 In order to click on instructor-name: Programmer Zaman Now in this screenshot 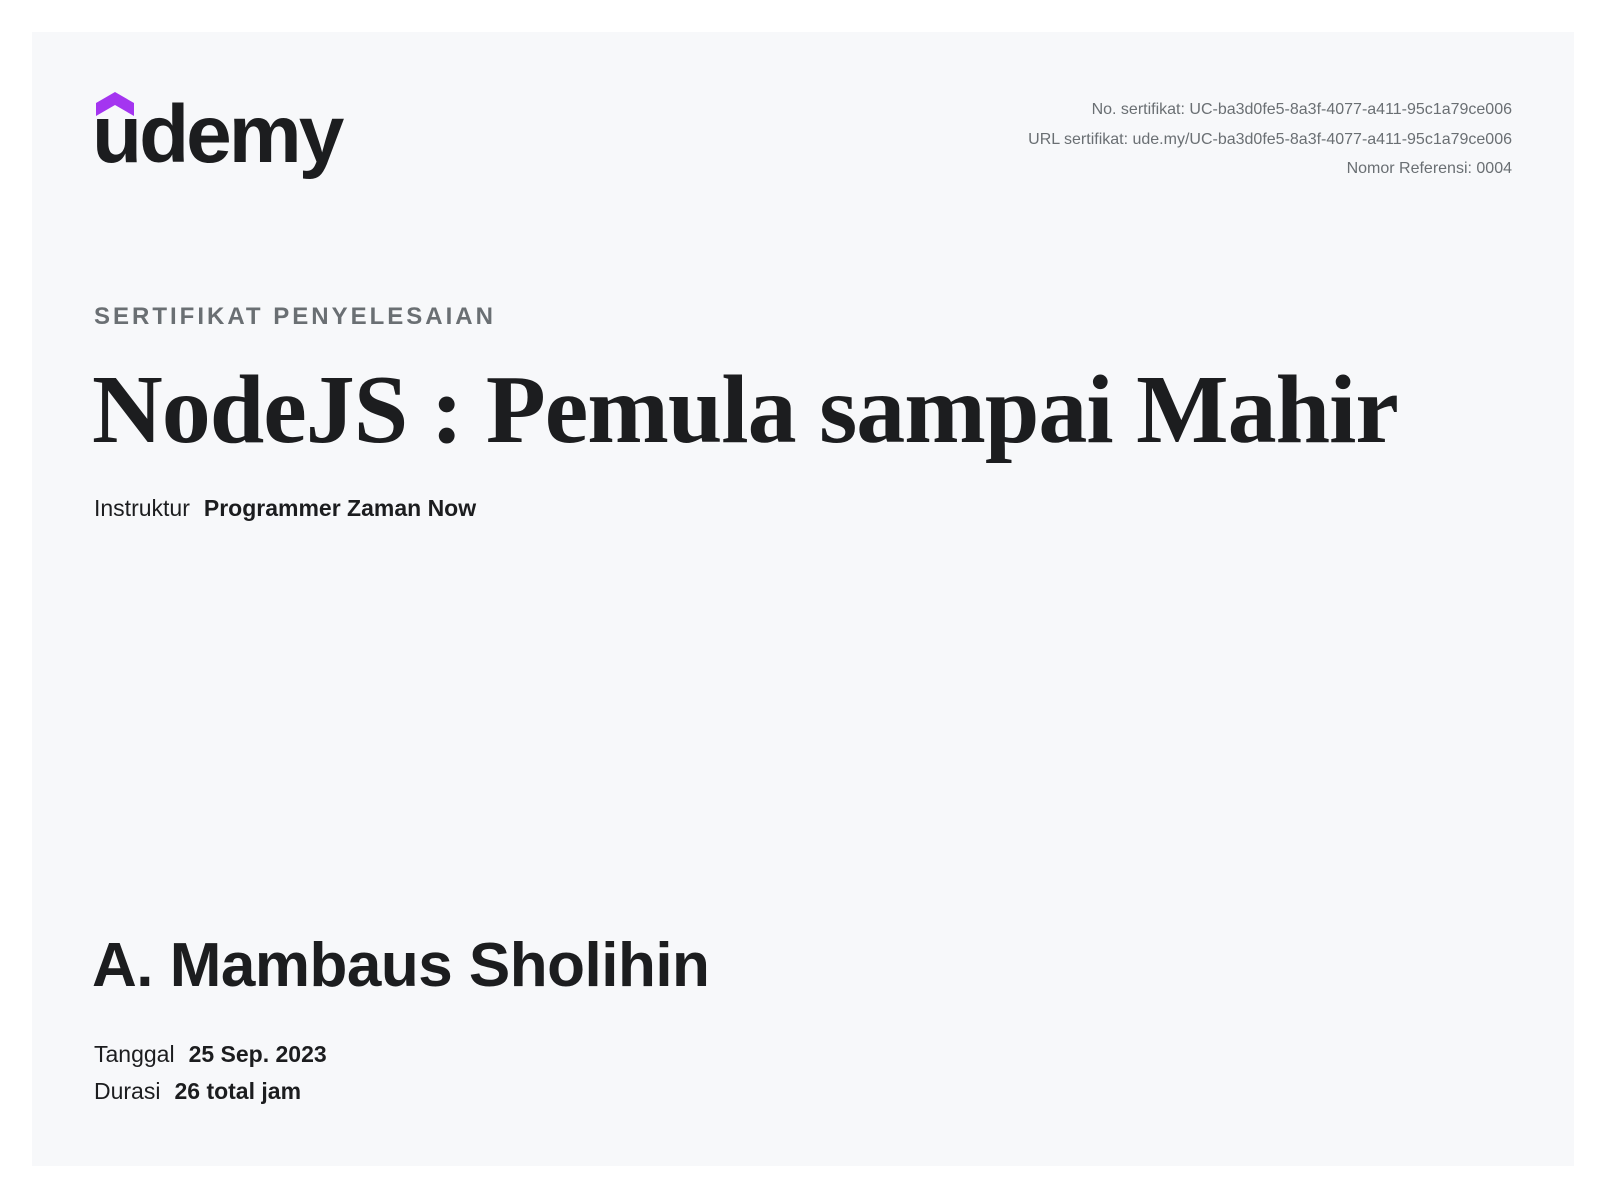, I will do `click(340, 508)`.